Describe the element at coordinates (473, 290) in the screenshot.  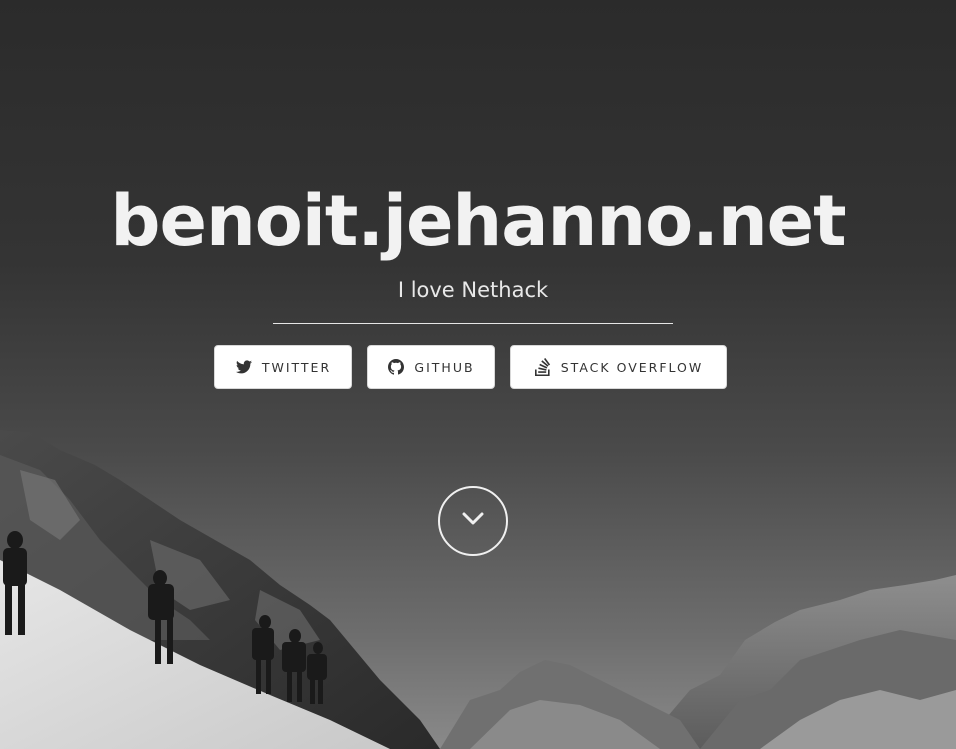
I see `site-tagline: I love Nethack` at that location.